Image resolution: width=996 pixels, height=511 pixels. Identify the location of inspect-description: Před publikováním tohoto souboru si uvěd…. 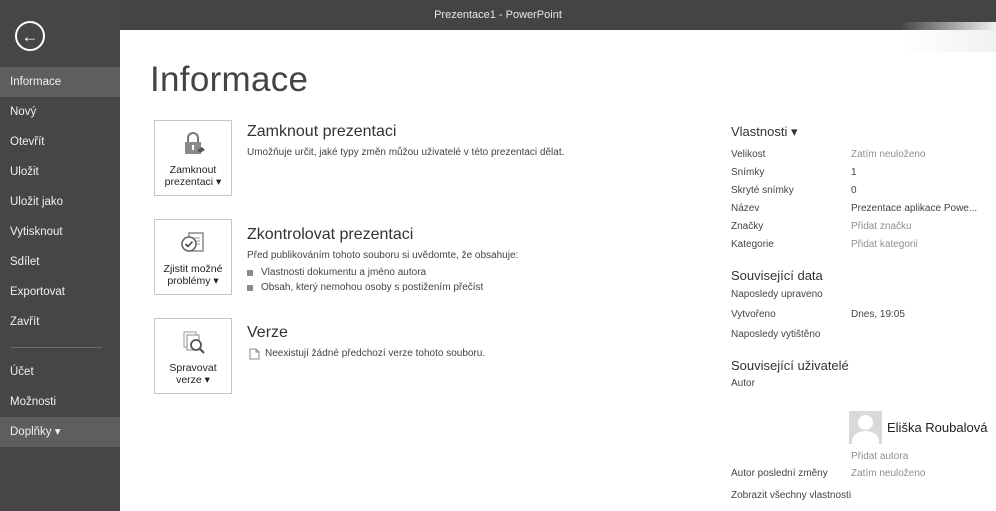
(383, 255).